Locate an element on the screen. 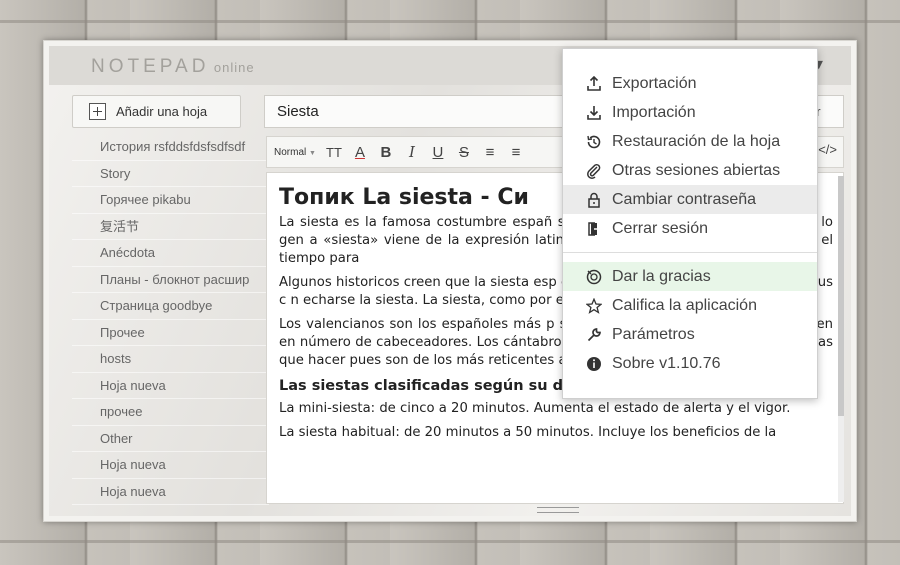 The height and width of the screenshot is (565, 900). star-icon is located at coordinates (593, 305).